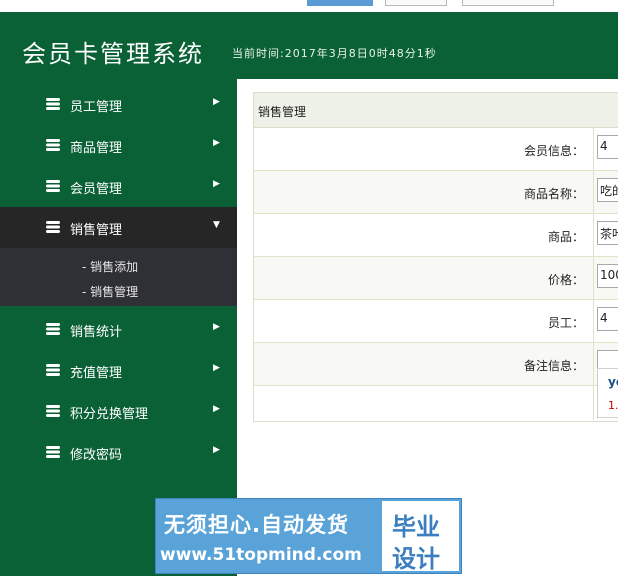  What do you see at coordinates (334, 53) in the screenshot?
I see `current-time: 当前时间:2017年3月8日0时48分1秒` at bounding box center [334, 53].